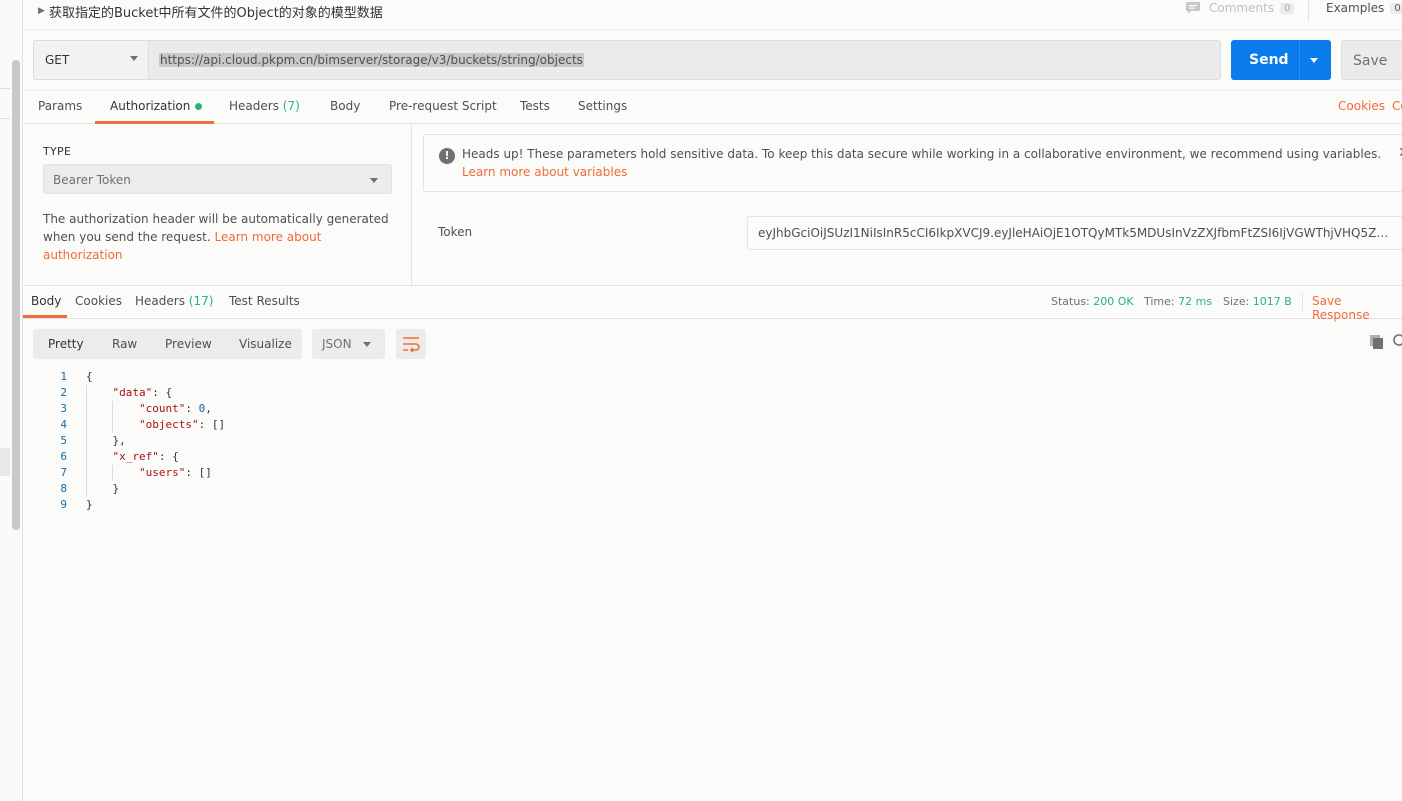  I want to click on comment-icon, so click(1193, 8).